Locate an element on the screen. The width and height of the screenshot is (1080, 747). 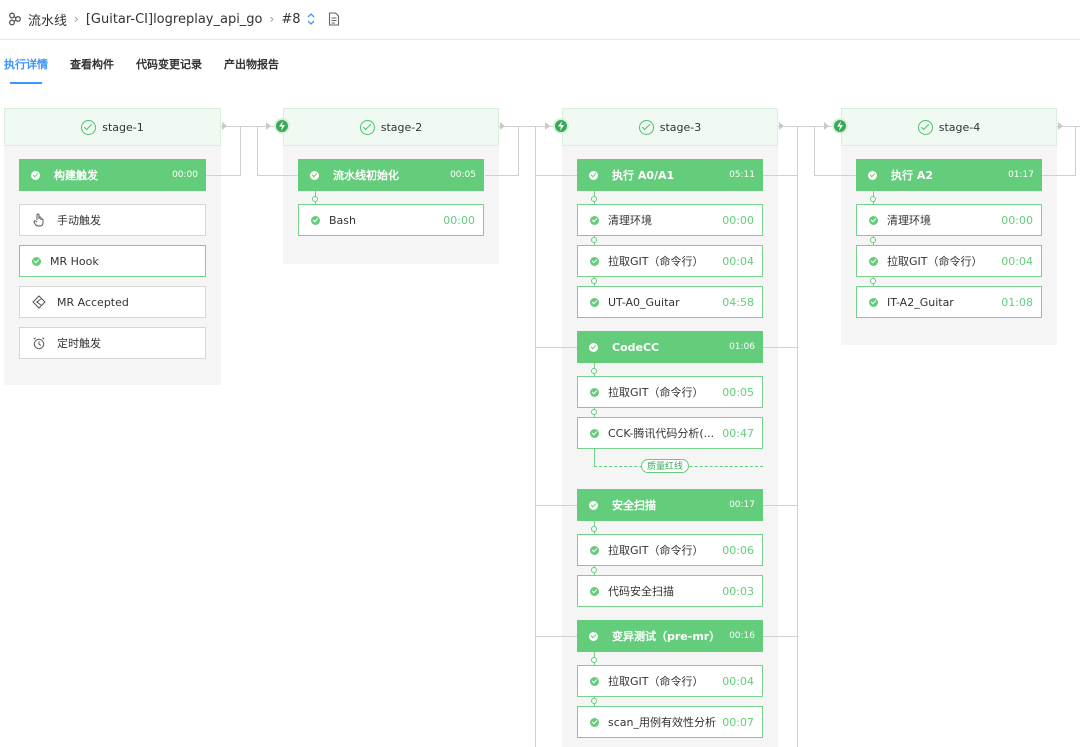
build-switch-icon is located at coordinates (311, 19).